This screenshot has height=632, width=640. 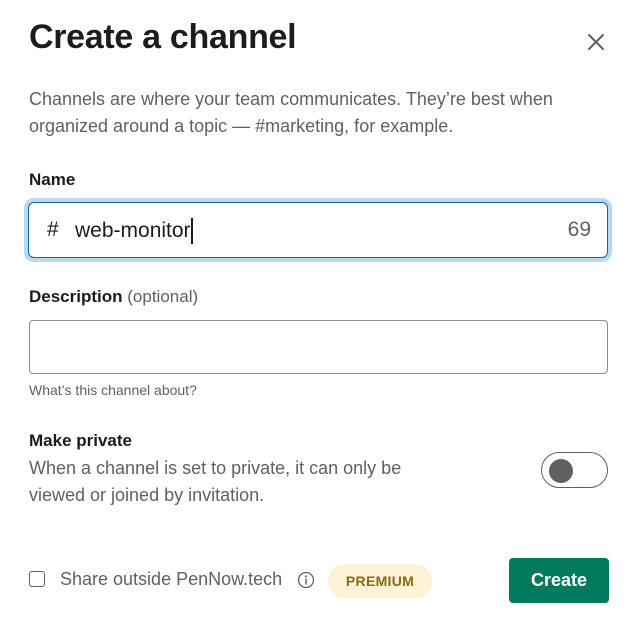 What do you see at coordinates (574, 470) in the screenshot?
I see `make-private-toggle` at bounding box center [574, 470].